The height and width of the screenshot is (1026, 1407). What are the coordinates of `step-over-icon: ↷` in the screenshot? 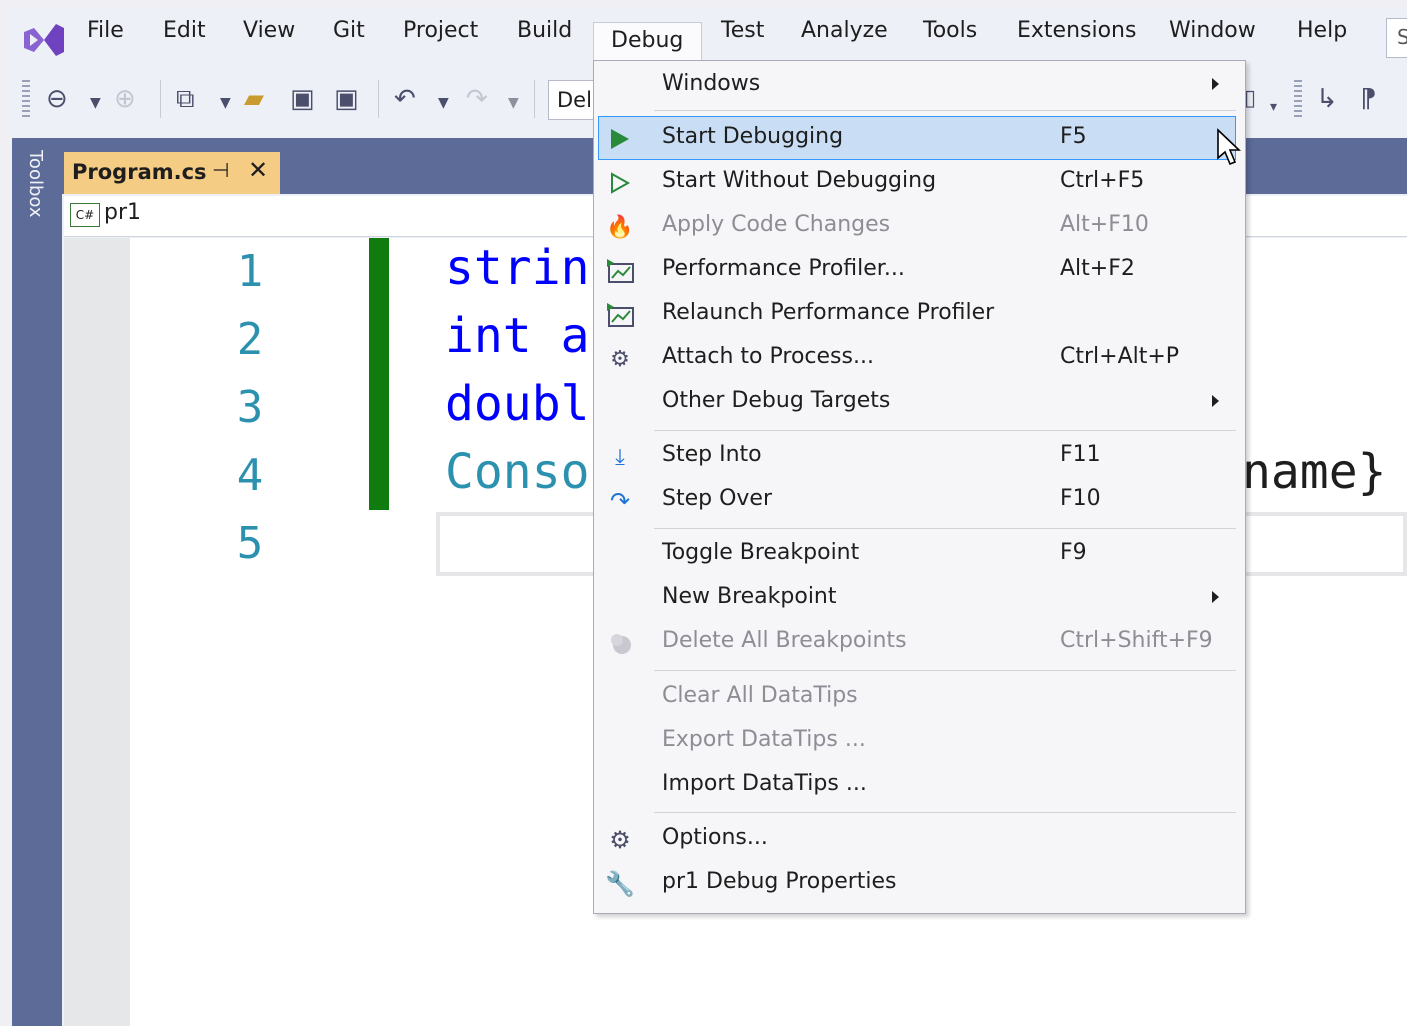 It's located at (620, 501).